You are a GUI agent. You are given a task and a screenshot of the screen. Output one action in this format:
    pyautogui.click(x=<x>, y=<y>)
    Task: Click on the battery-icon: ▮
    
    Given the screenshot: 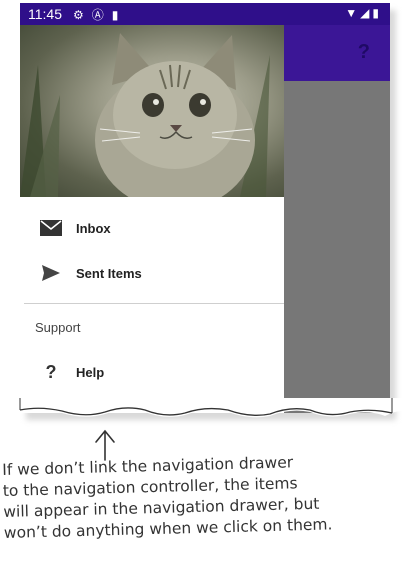 What is the action you would take?
    pyautogui.click(x=377, y=13)
    